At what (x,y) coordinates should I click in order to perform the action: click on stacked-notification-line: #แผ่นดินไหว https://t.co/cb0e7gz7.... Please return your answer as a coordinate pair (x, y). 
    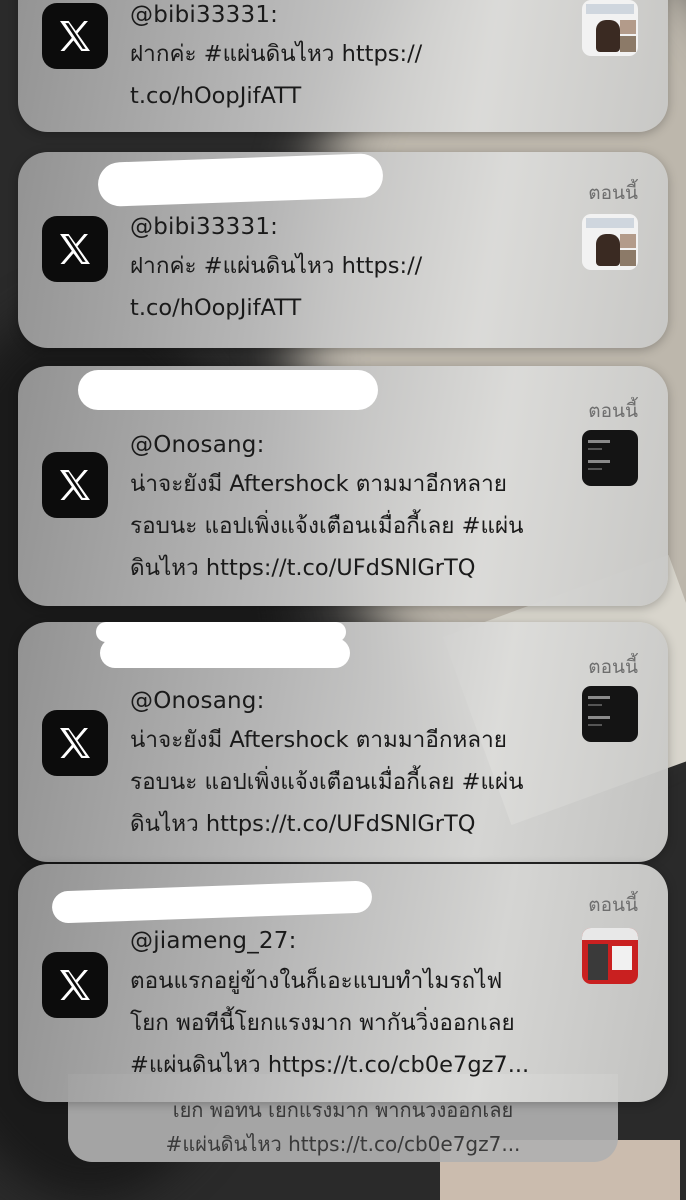
    Looking at the image, I should click on (343, 1144).